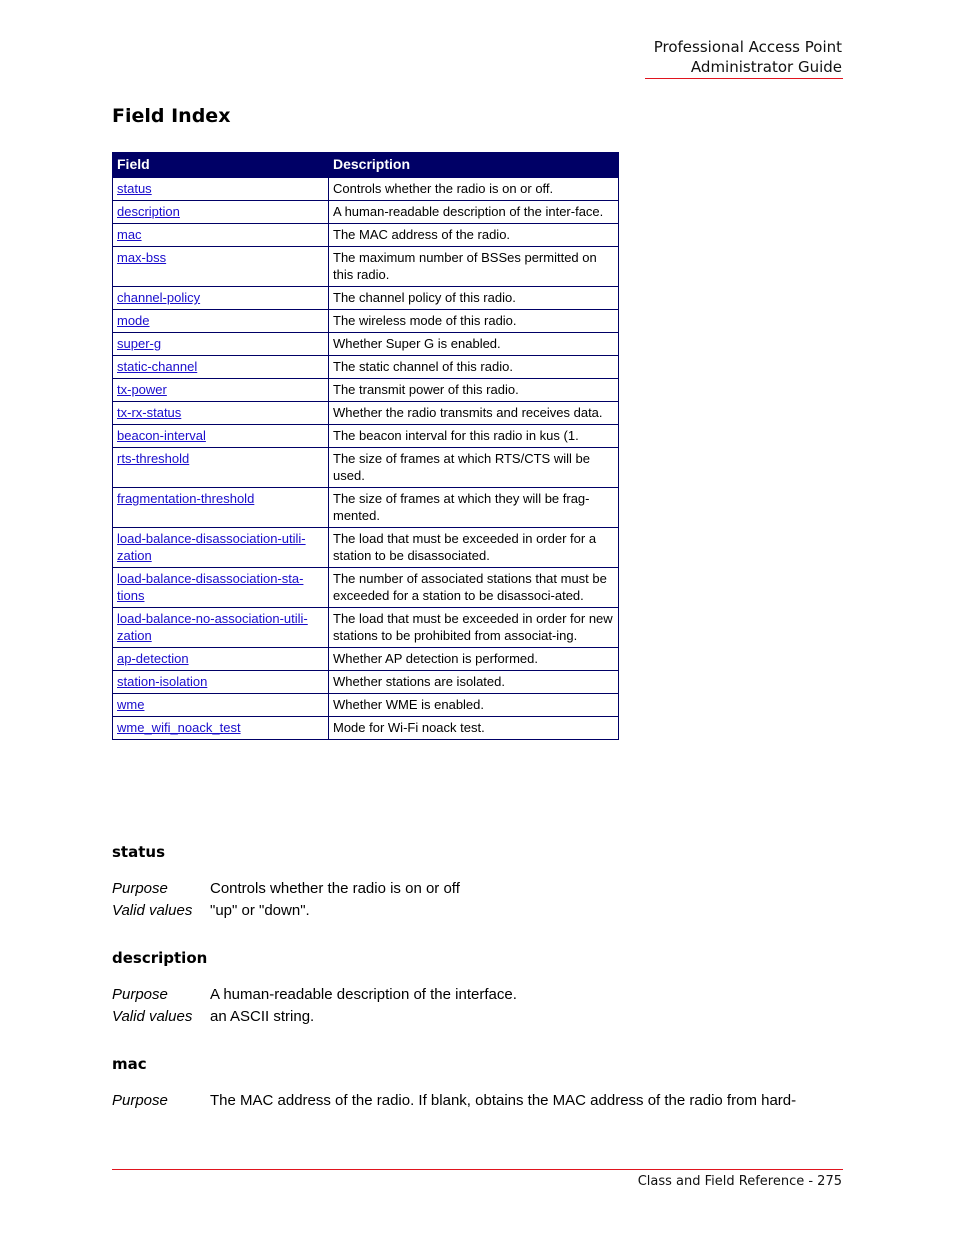 The width and height of the screenshot is (954, 1235). What do you see at coordinates (473, 344) in the screenshot?
I see `description-cell: Whether Super G is enabled.` at bounding box center [473, 344].